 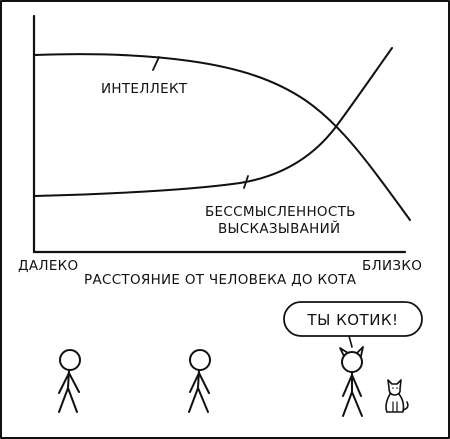 I want to click on nonsense-label-line2: ВЫСКАЗЫВАНИЙ, so click(x=279, y=228).